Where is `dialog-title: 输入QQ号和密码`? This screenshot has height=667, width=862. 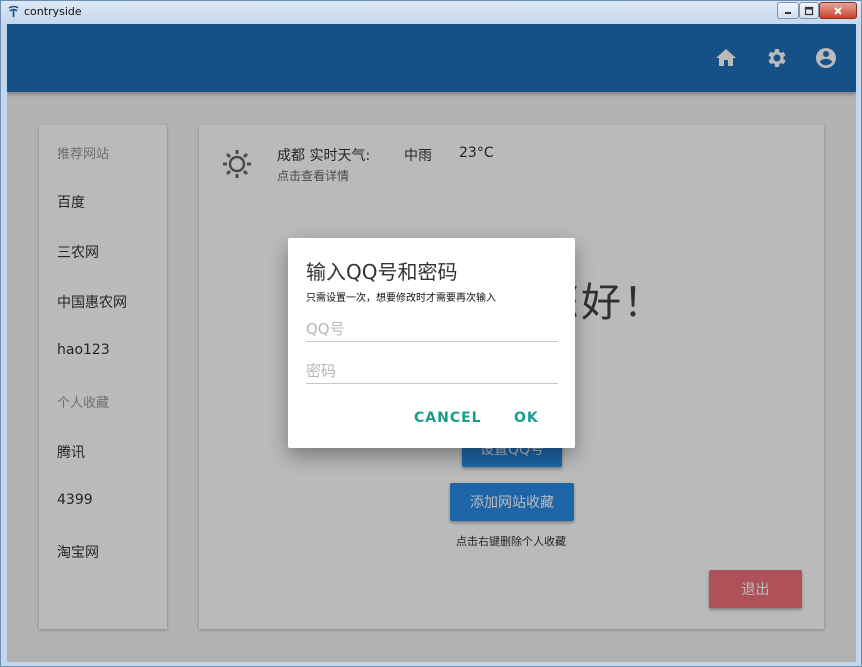
dialog-title: 输入QQ号和密码 is located at coordinates (382, 272).